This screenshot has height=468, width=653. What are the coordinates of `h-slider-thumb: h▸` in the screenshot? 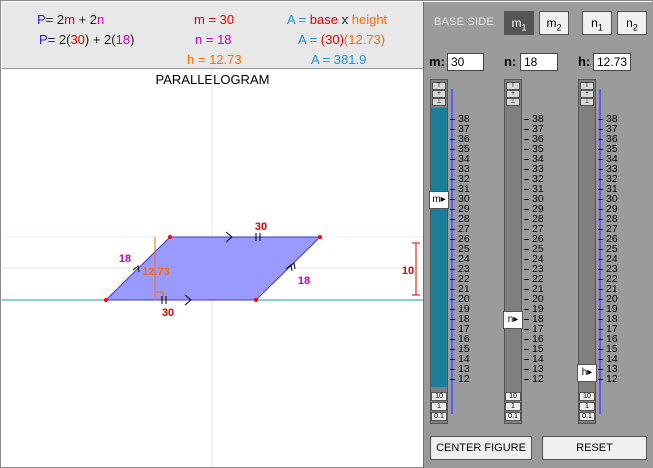 It's located at (587, 372).